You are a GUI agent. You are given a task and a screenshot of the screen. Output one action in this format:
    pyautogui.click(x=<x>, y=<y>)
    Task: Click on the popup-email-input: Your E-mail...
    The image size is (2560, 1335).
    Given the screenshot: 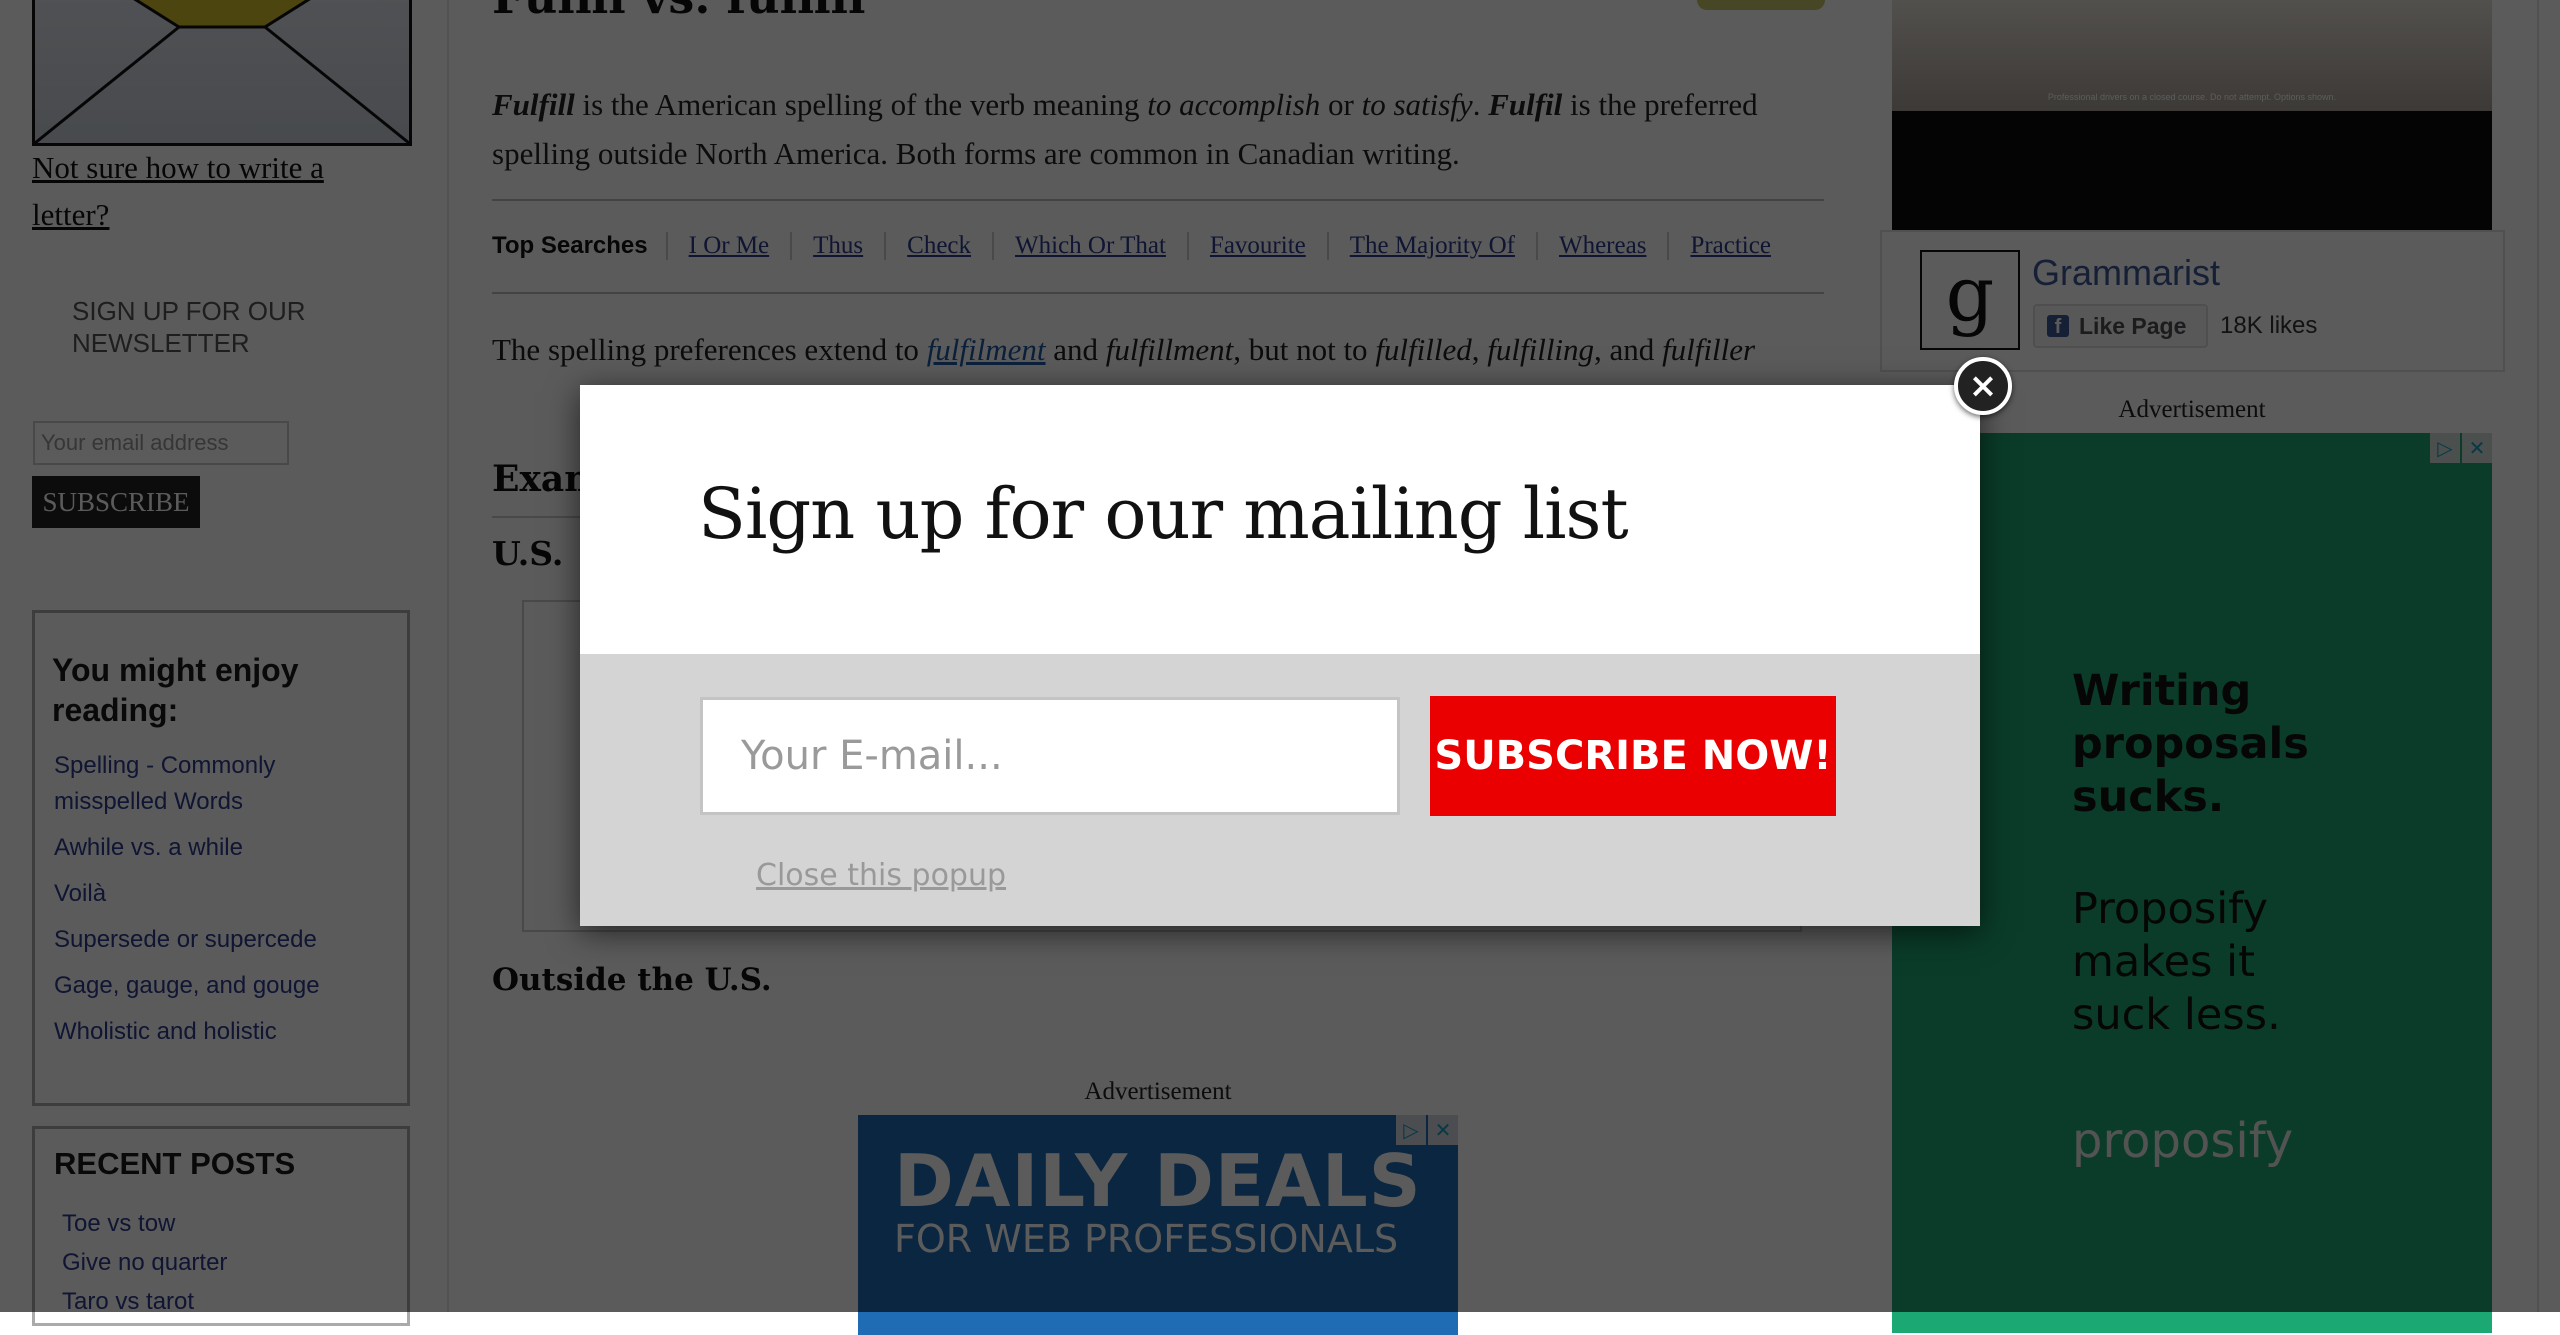 What is the action you would take?
    pyautogui.click(x=1050, y=756)
    